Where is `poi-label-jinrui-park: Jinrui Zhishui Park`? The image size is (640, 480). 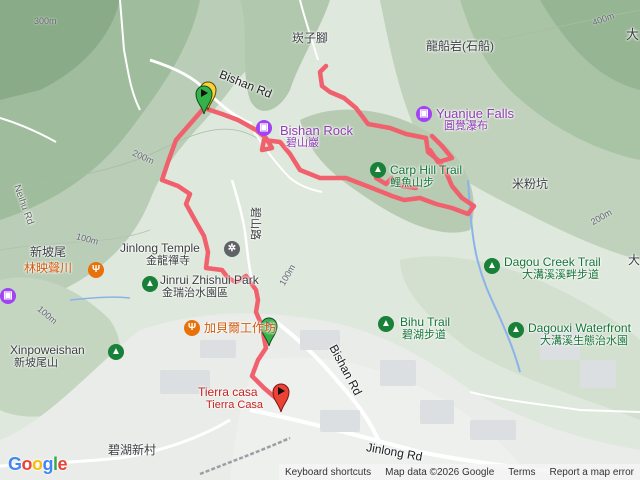 poi-label-jinrui-park: Jinrui Zhishui Park is located at coordinates (209, 280).